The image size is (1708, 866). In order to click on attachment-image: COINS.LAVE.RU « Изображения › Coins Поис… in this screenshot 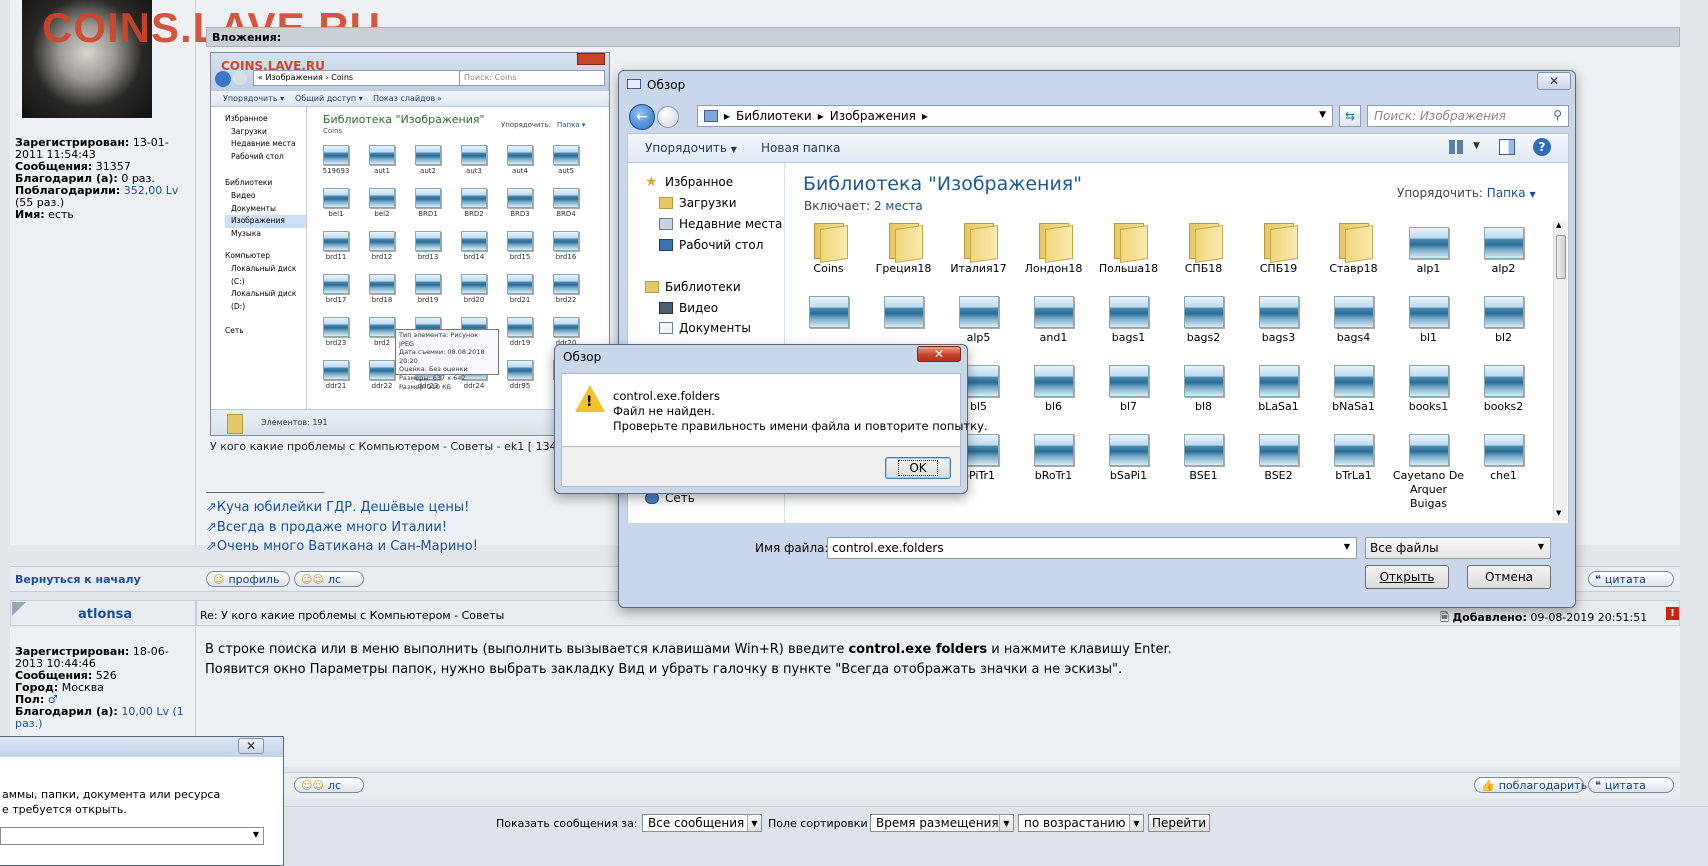, I will do `click(410, 244)`.